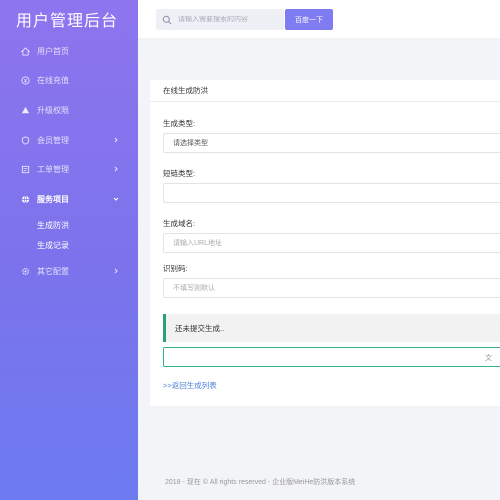 The height and width of the screenshot is (500, 500). Describe the element at coordinates (25, 140) in the screenshot. I see `shield-icon` at that location.